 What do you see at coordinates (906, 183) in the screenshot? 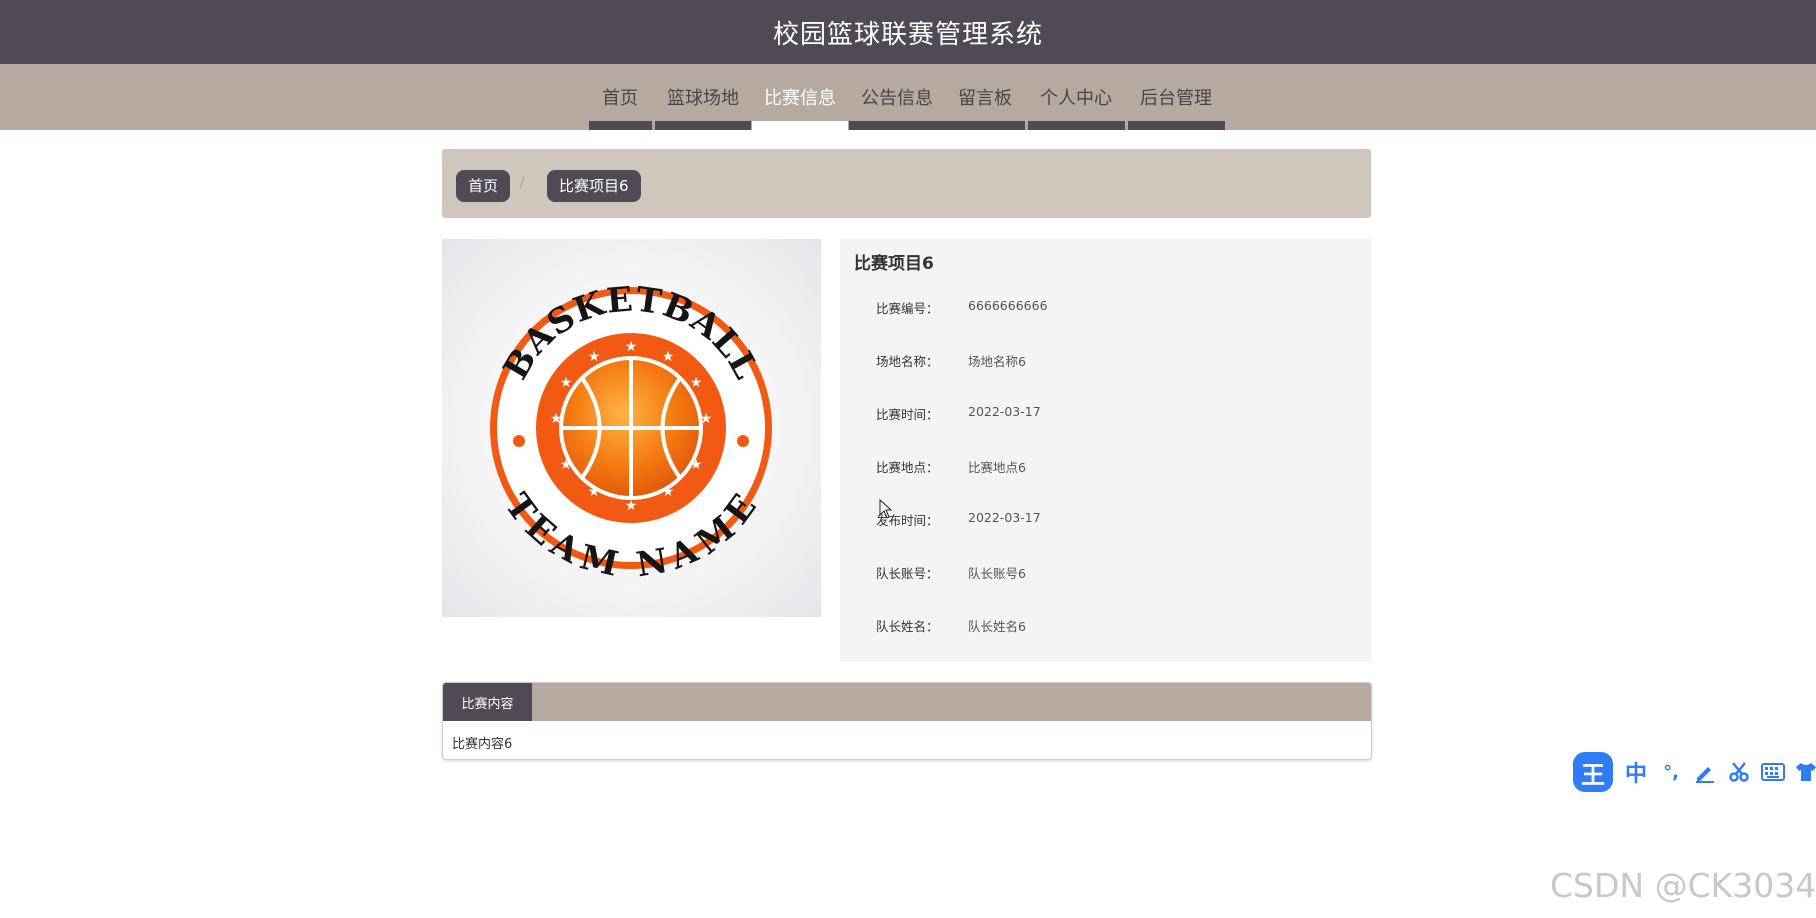
I see `breadcrumb: 首页 / 比赛项目6` at bounding box center [906, 183].